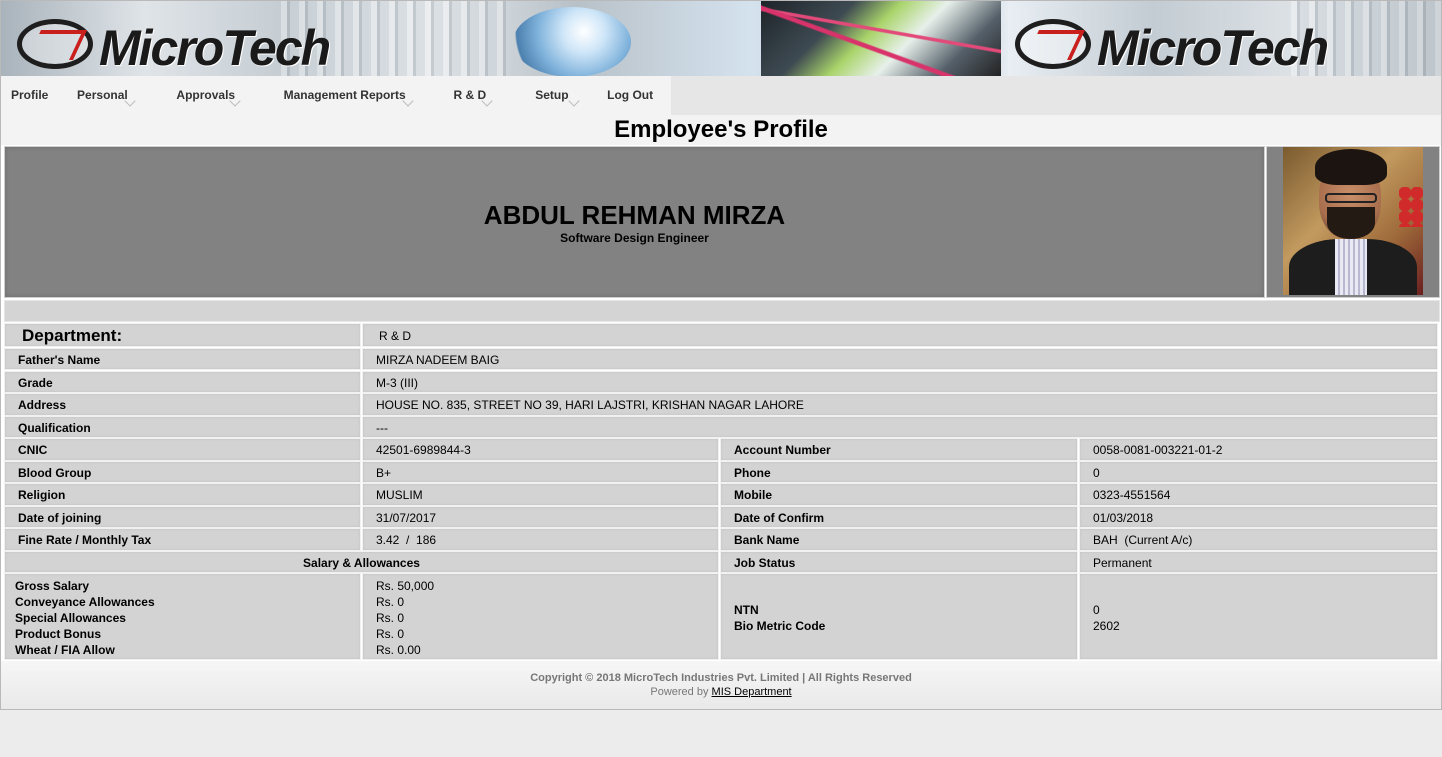 This screenshot has height=757, width=1442. What do you see at coordinates (182, 382) in the screenshot?
I see `grade-label: Grade` at bounding box center [182, 382].